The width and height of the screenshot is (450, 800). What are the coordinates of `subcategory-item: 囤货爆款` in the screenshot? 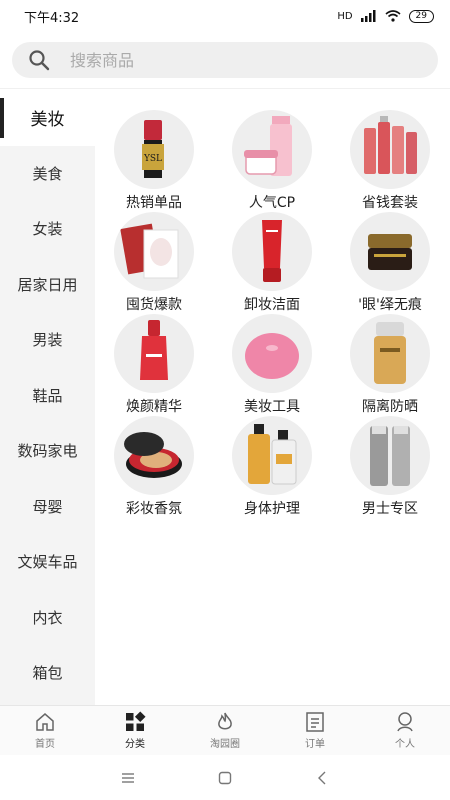 It's located at (154, 263).